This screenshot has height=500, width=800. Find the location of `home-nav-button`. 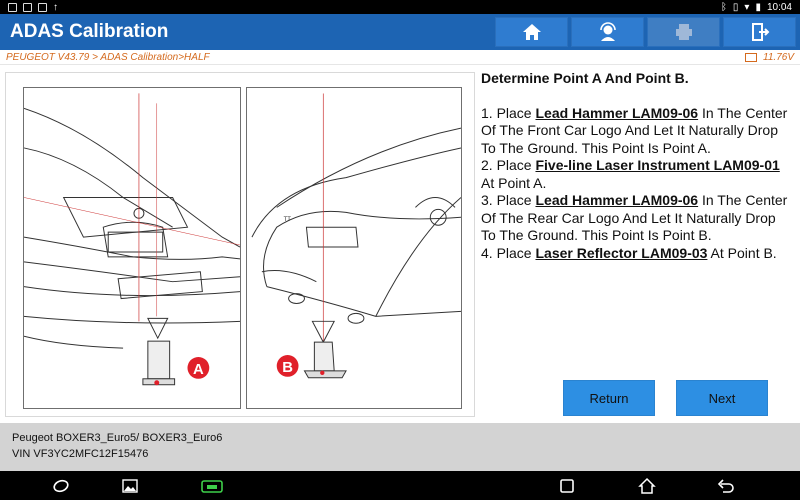

home-nav-button is located at coordinates (647, 486).